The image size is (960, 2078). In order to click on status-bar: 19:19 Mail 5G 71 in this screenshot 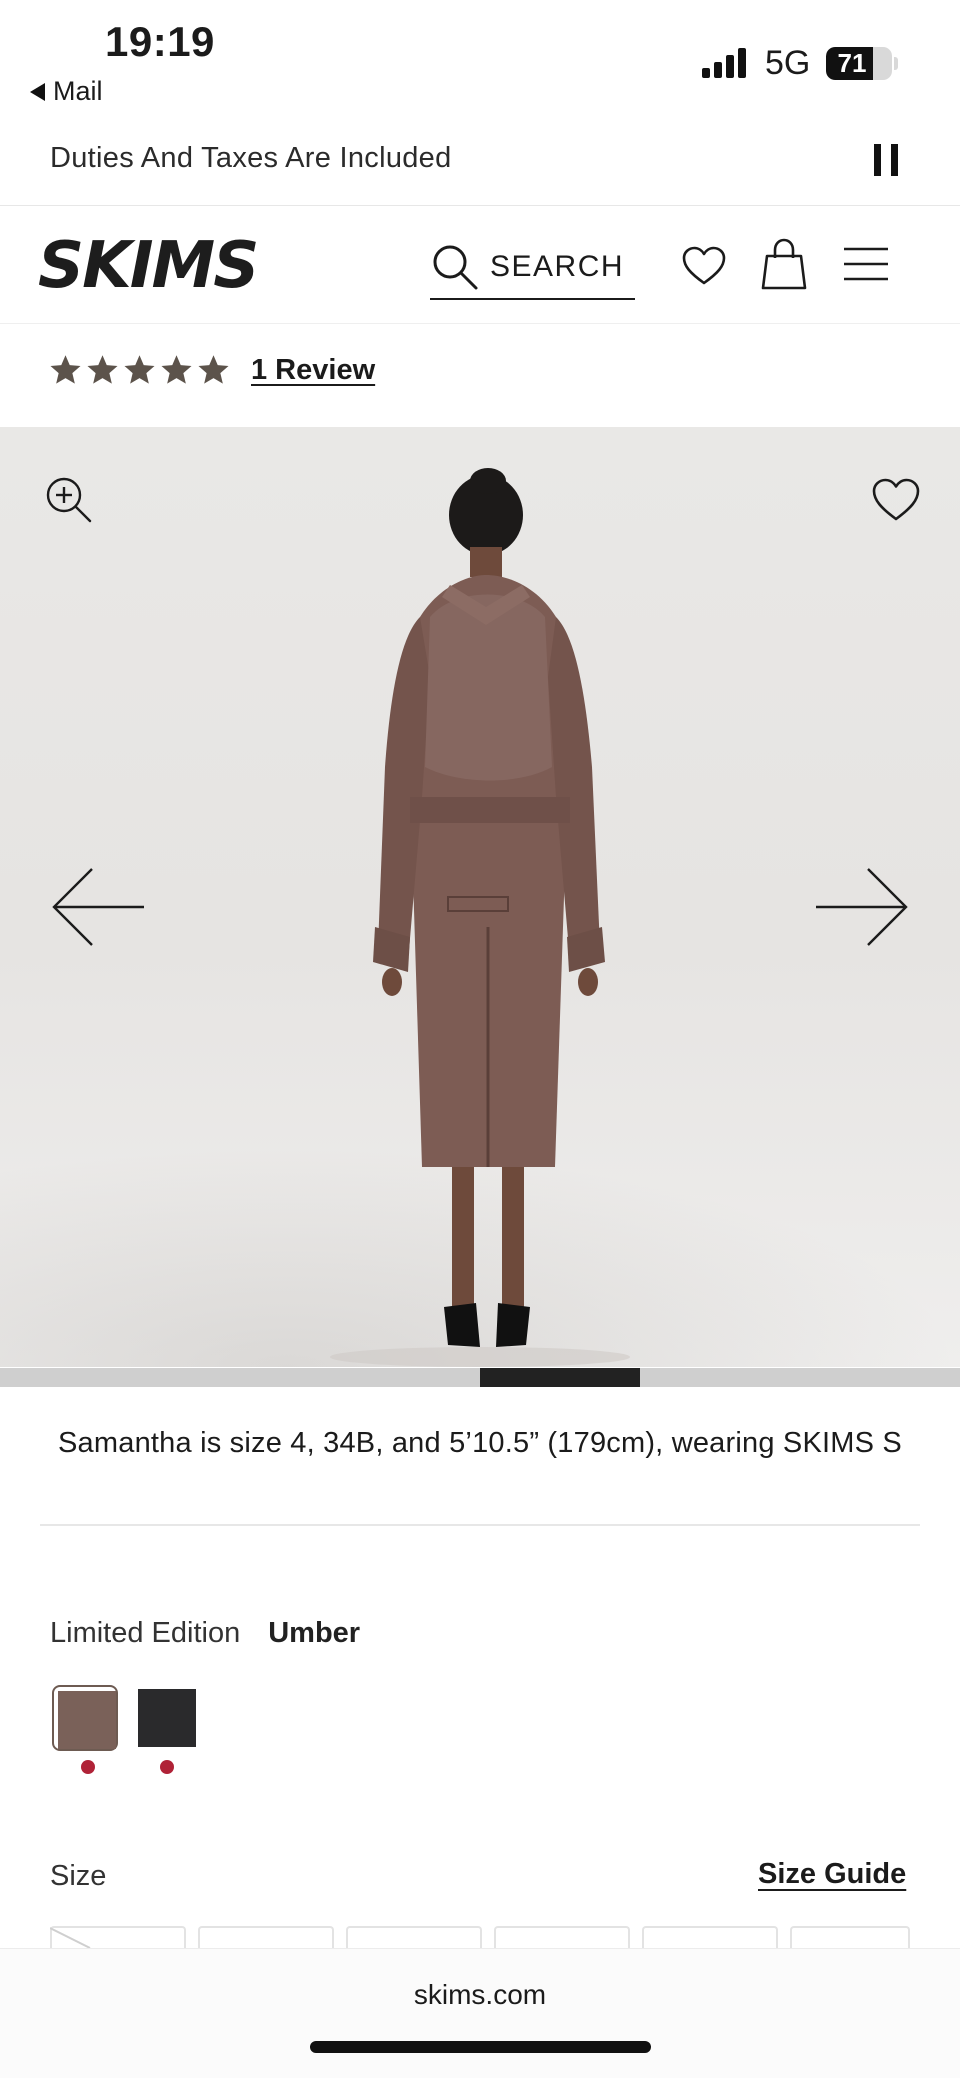, I will do `click(480, 60)`.